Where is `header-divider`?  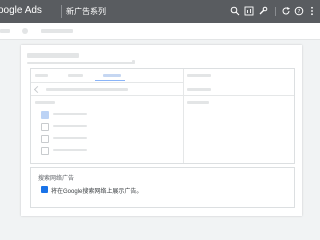 header-divider is located at coordinates (61, 11).